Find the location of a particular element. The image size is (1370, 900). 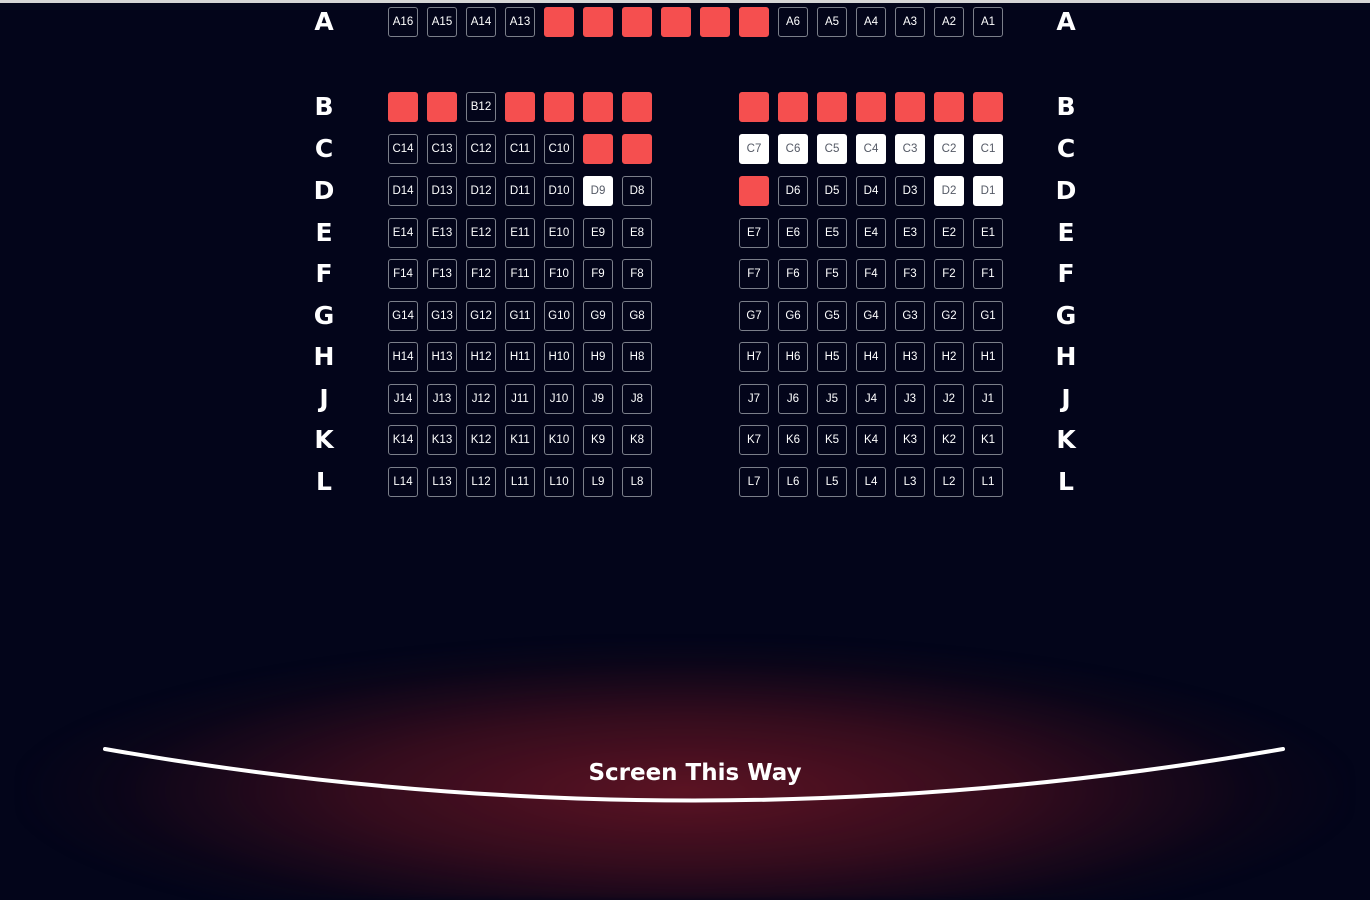

seat-k10: K10 is located at coordinates (559, 440).